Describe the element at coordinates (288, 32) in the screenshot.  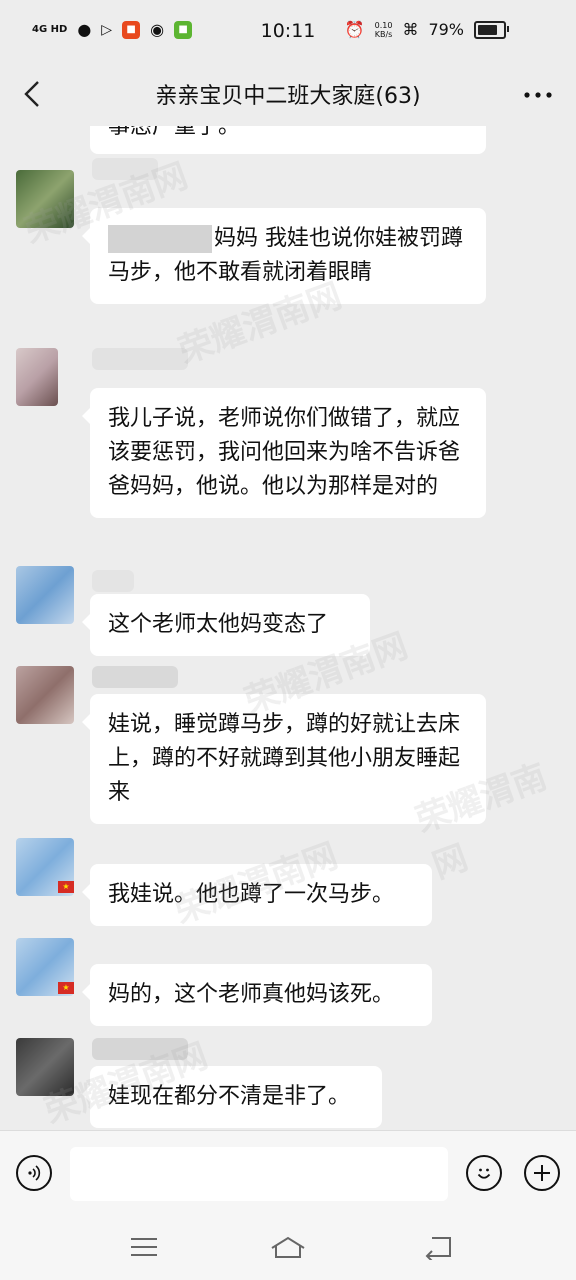
I see `status-bar: 4G HD ● ▷ ■ ◉ ■ 10:11 ⏰ 0.10 KB/s ⌘ 79%` at that location.